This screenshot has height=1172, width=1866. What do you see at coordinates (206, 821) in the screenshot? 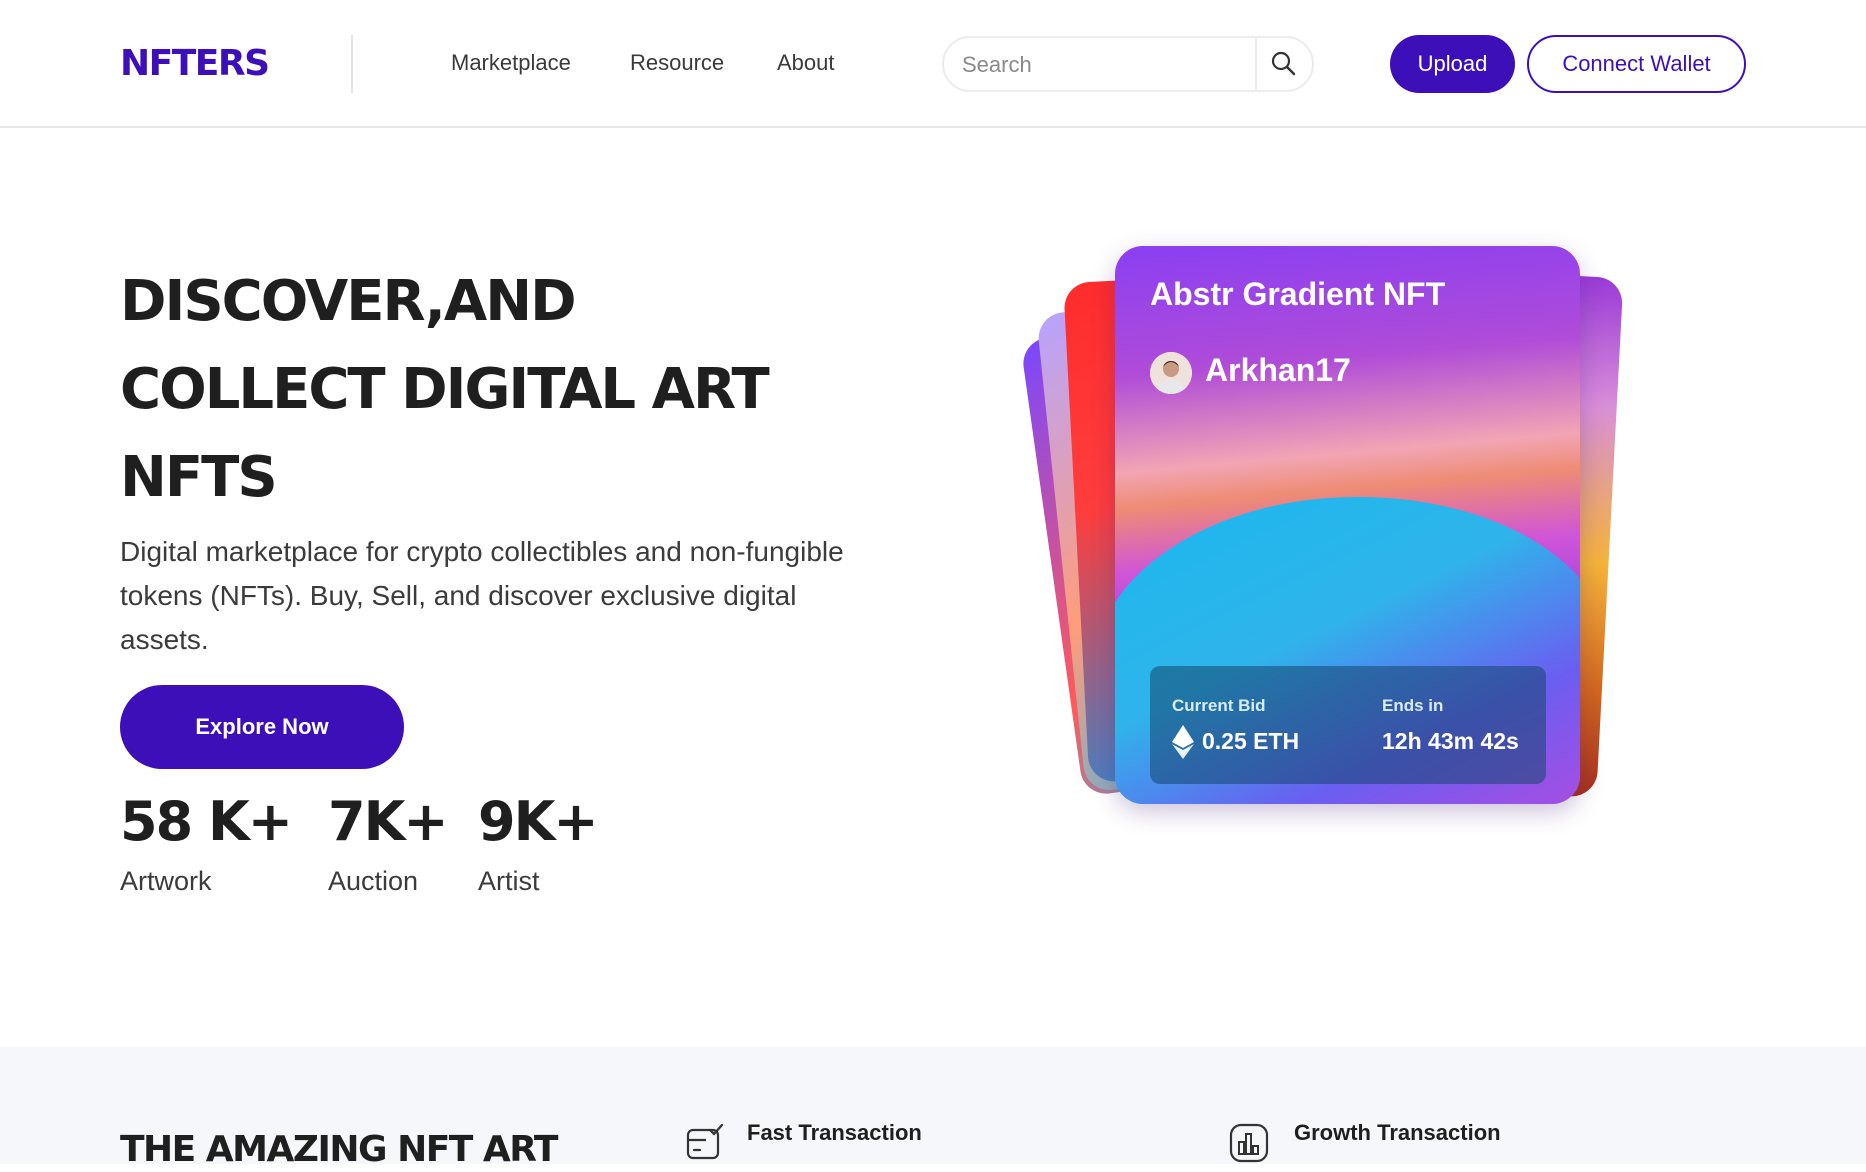
I see `stat-value: 58 K+` at bounding box center [206, 821].